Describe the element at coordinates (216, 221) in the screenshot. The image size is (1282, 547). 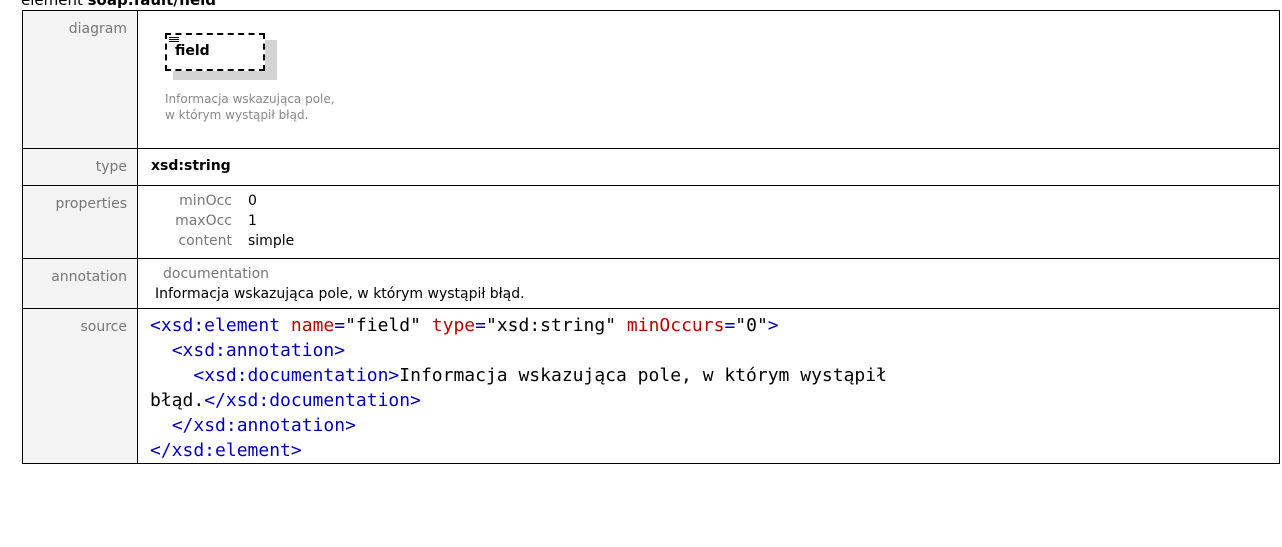
I see `property-row: maxOcc 1` at that location.